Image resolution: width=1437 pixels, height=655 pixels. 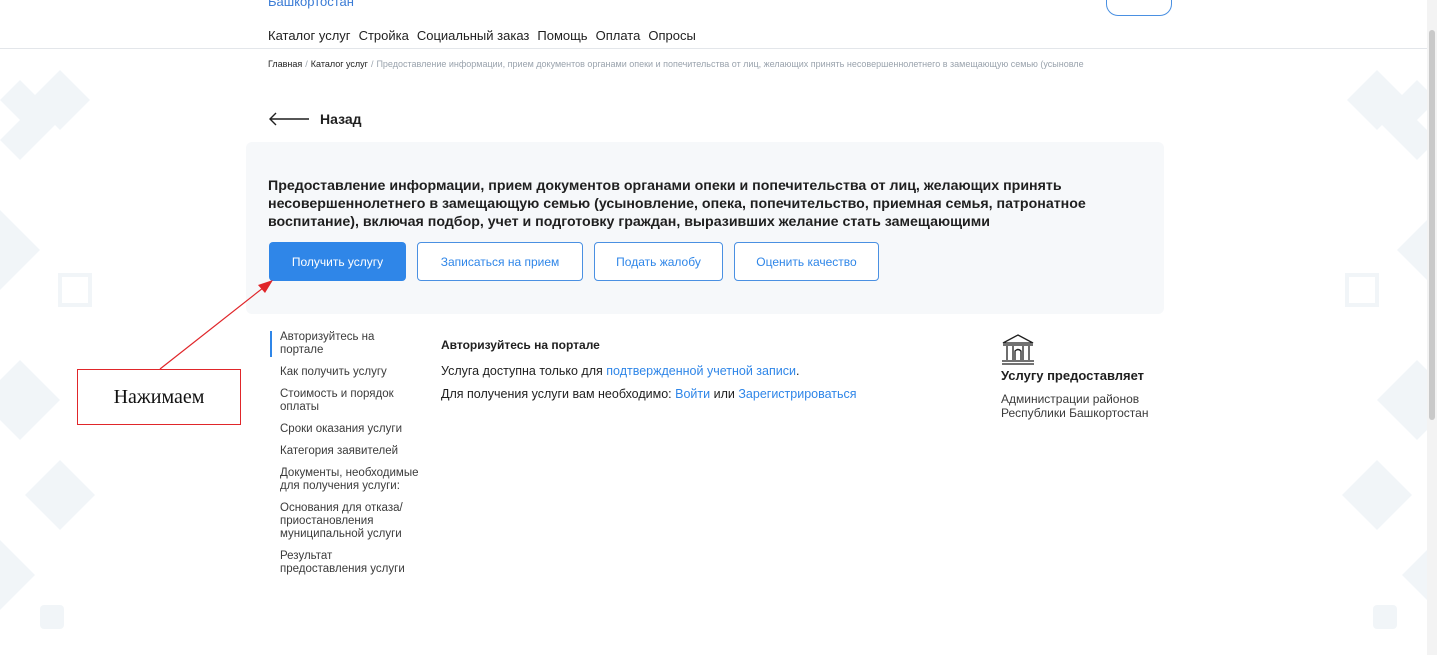 I want to click on back-link: Назад, so click(x=315, y=119).